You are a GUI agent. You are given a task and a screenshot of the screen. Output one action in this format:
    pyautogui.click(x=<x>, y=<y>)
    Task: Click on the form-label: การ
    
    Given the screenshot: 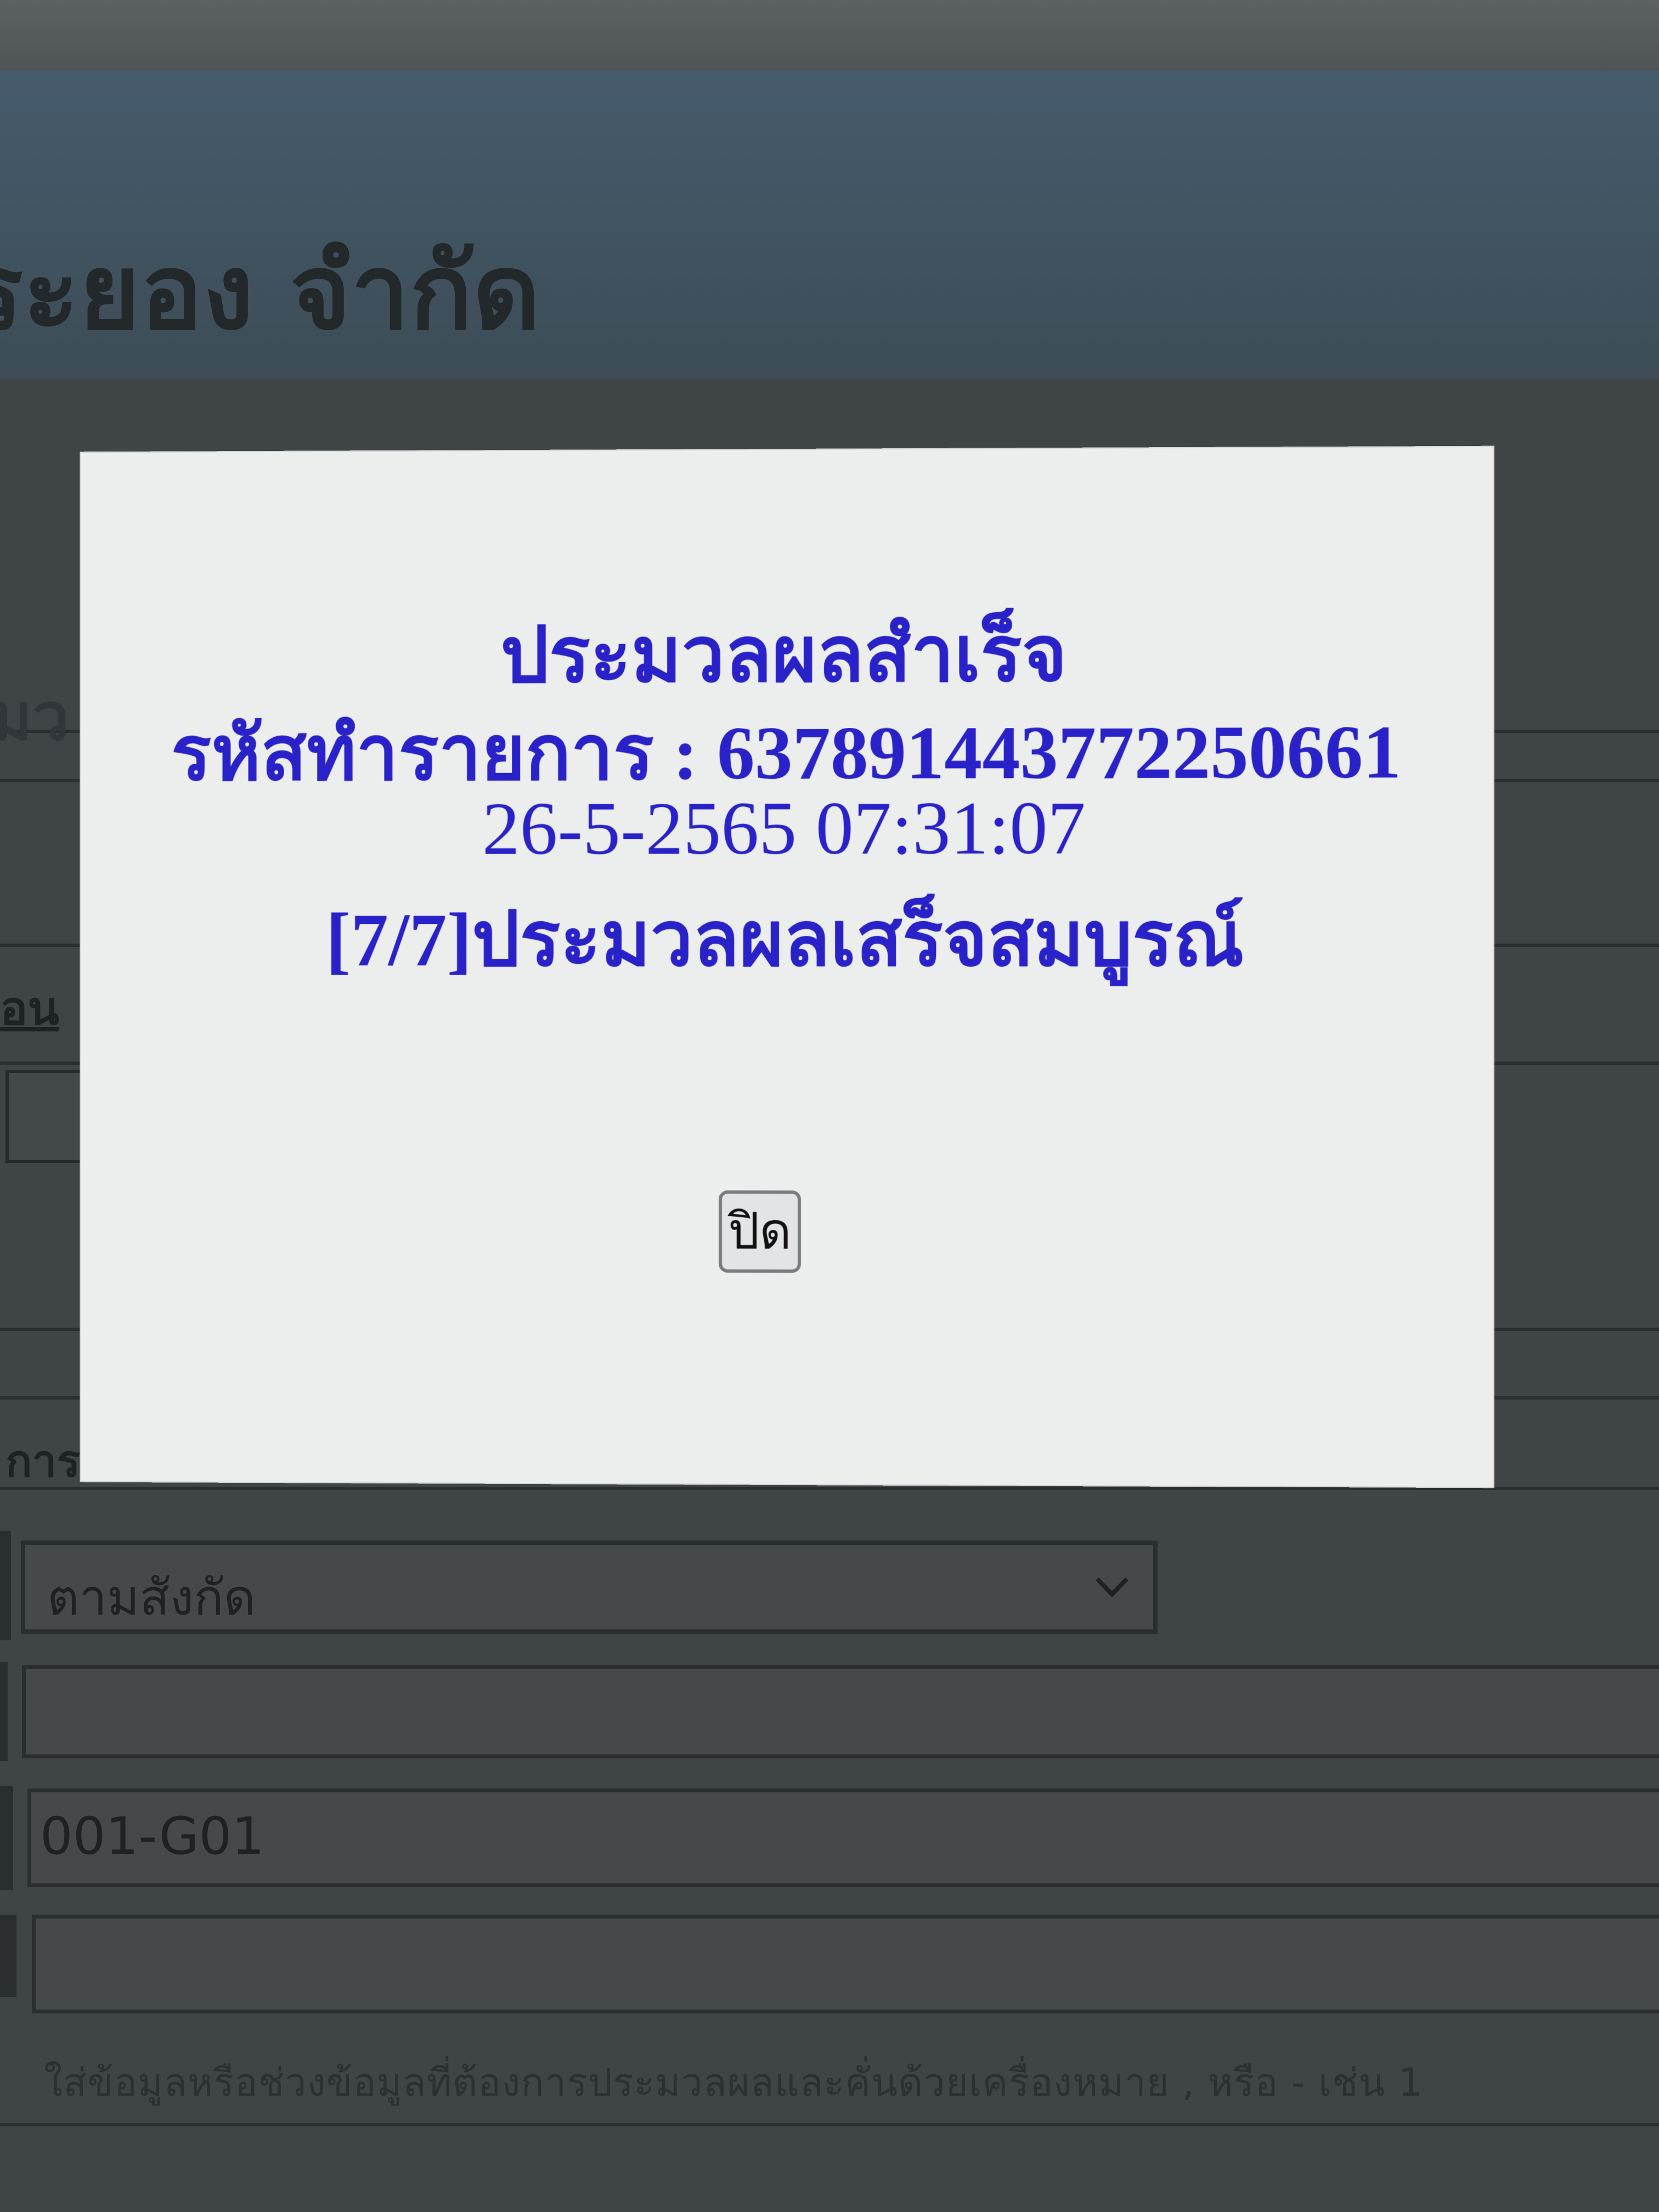 What is the action you would take?
    pyautogui.click(x=43, y=1462)
    